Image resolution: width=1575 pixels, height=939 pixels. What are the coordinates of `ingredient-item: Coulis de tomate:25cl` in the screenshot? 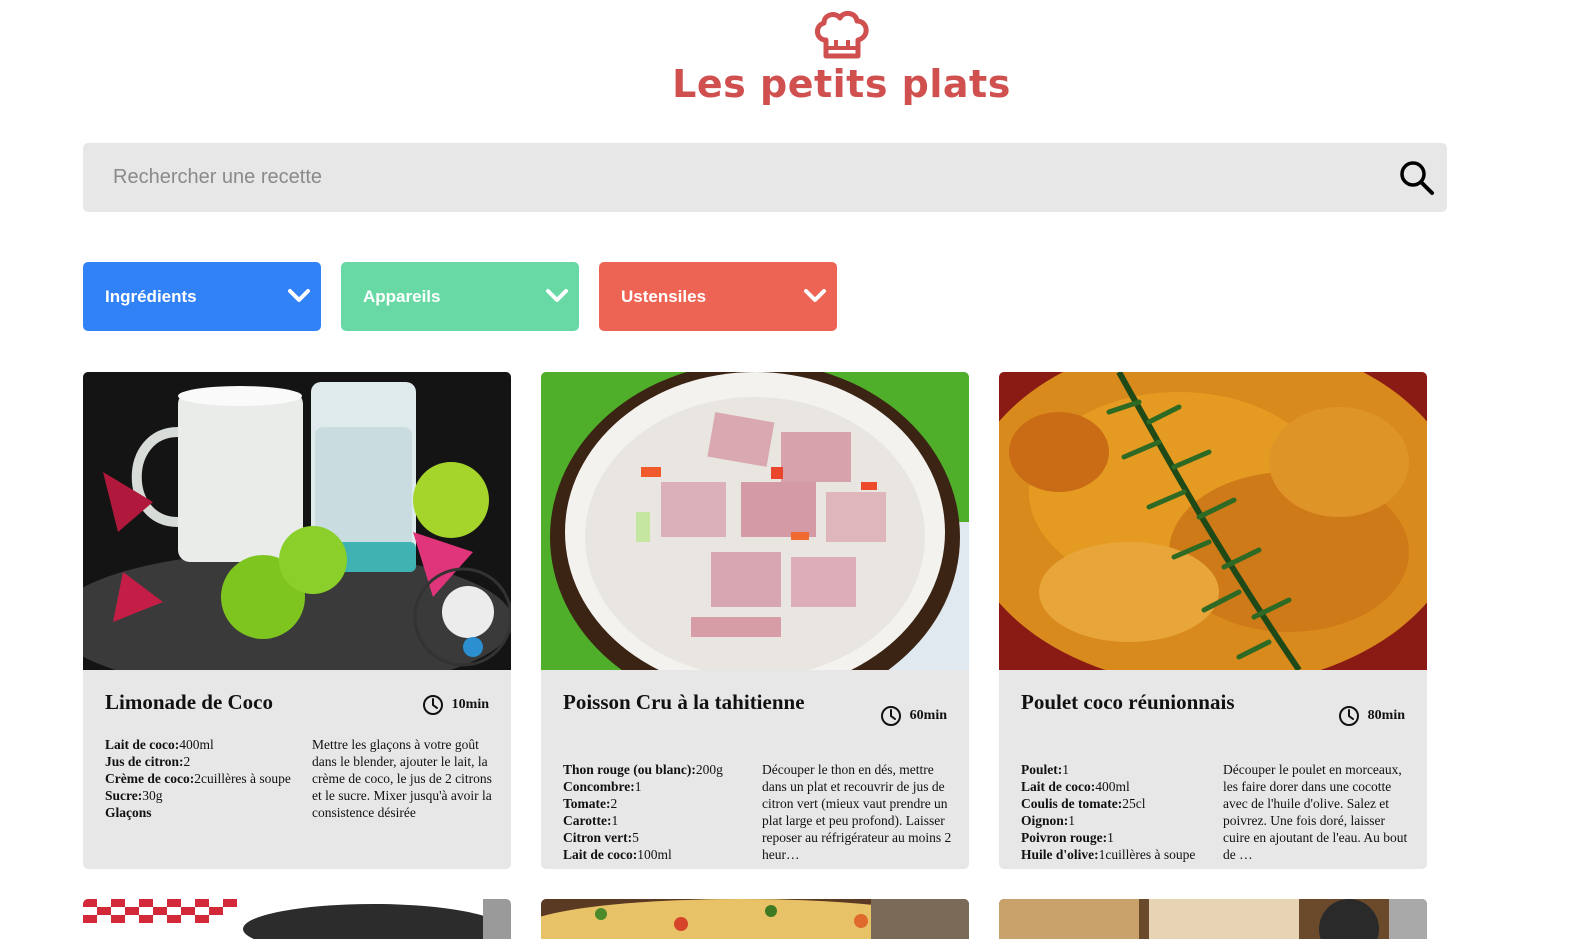 It's located at (1083, 803).